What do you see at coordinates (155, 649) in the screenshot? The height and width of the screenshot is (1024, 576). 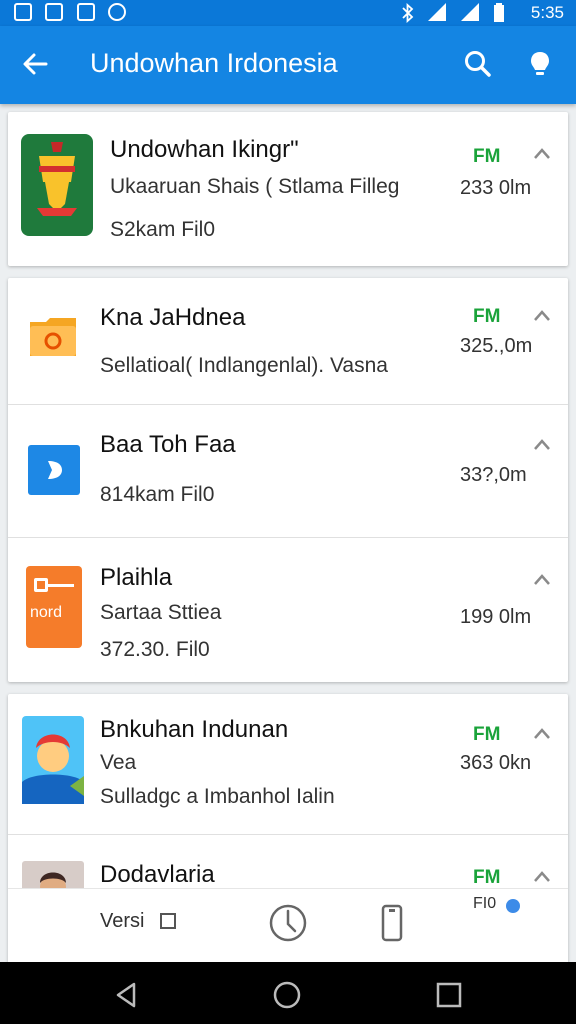 I see `item-detail: 372.30. Fil0` at bounding box center [155, 649].